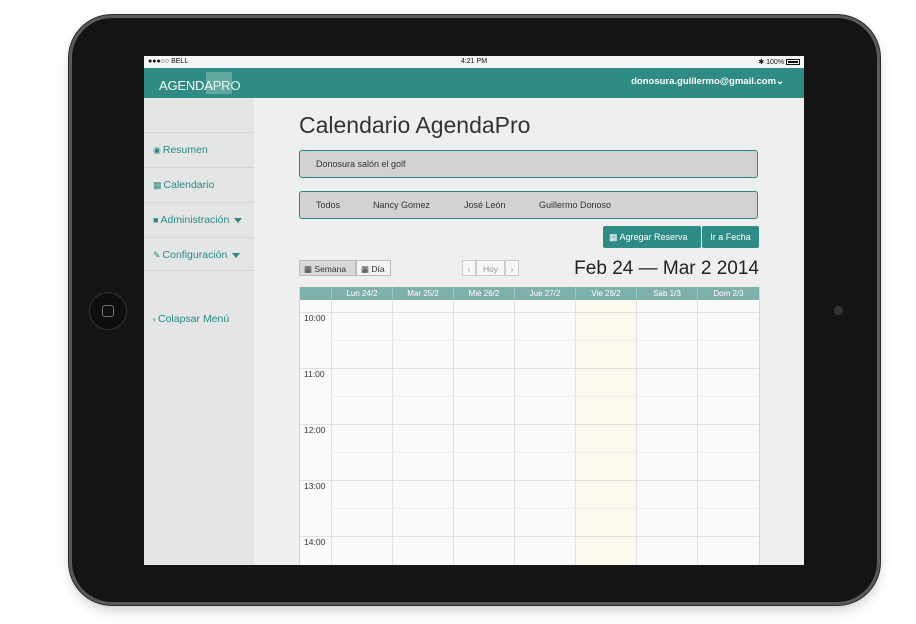  What do you see at coordinates (730, 237) in the screenshot?
I see `goto-date-button: Ir a Fecha` at bounding box center [730, 237].